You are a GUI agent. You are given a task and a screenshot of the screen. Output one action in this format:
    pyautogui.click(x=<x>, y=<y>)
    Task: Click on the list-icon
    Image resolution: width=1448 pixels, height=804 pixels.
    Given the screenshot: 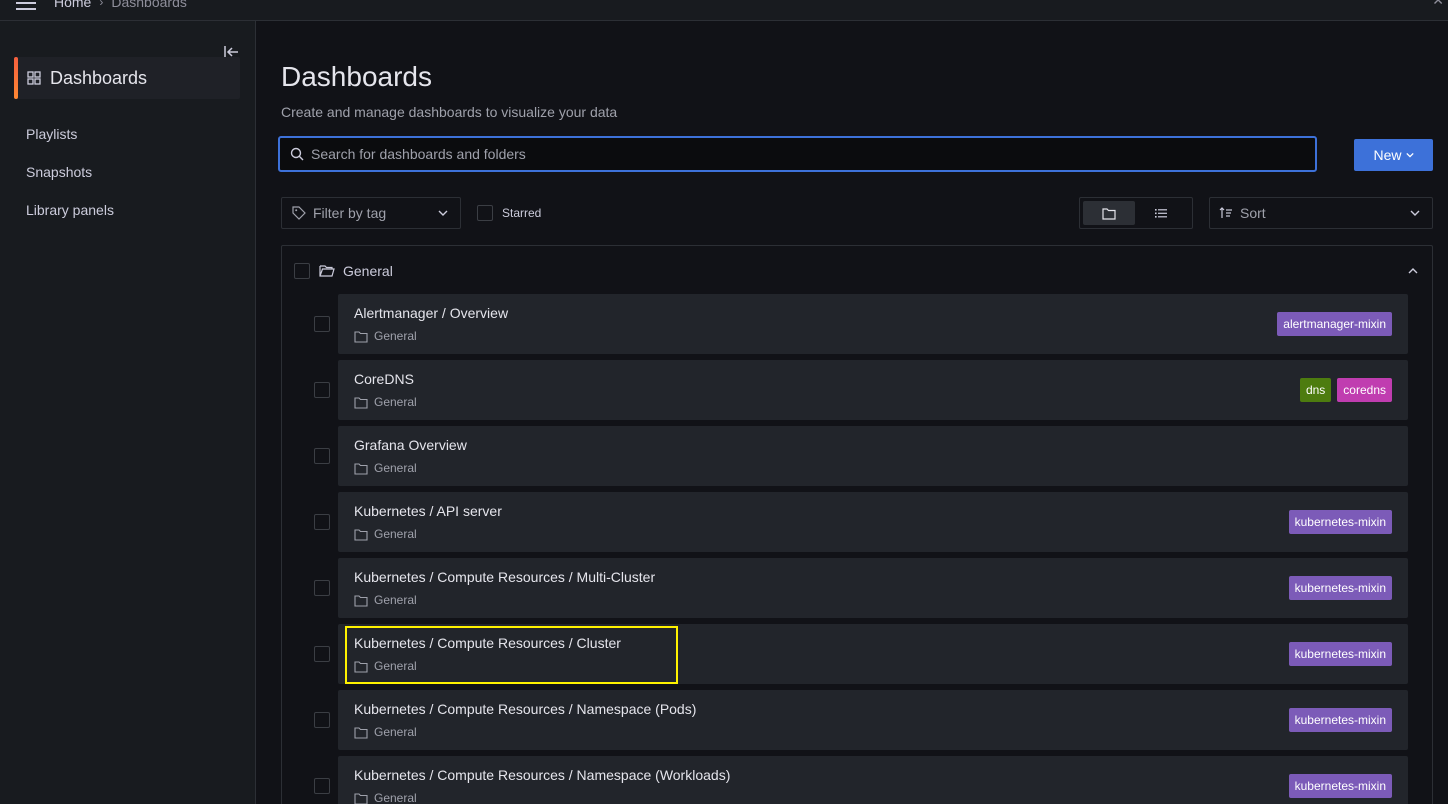 What is the action you would take?
    pyautogui.click(x=1161, y=213)
    